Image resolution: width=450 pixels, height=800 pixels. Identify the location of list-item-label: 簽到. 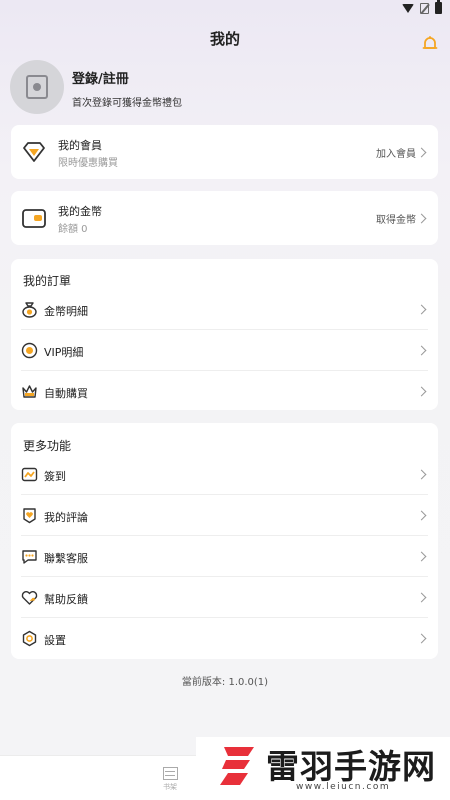
(55, 476).